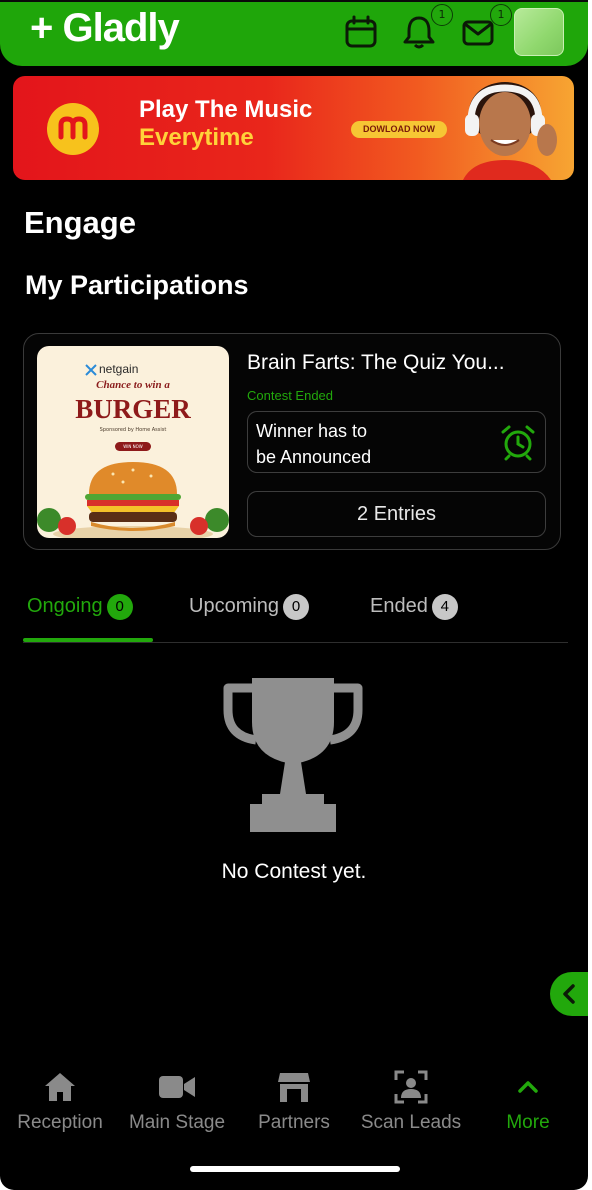 This screenshot has height=1190, width=592. I want to click on thumbnail-tagline: Chance to win a, so click(133, 385).